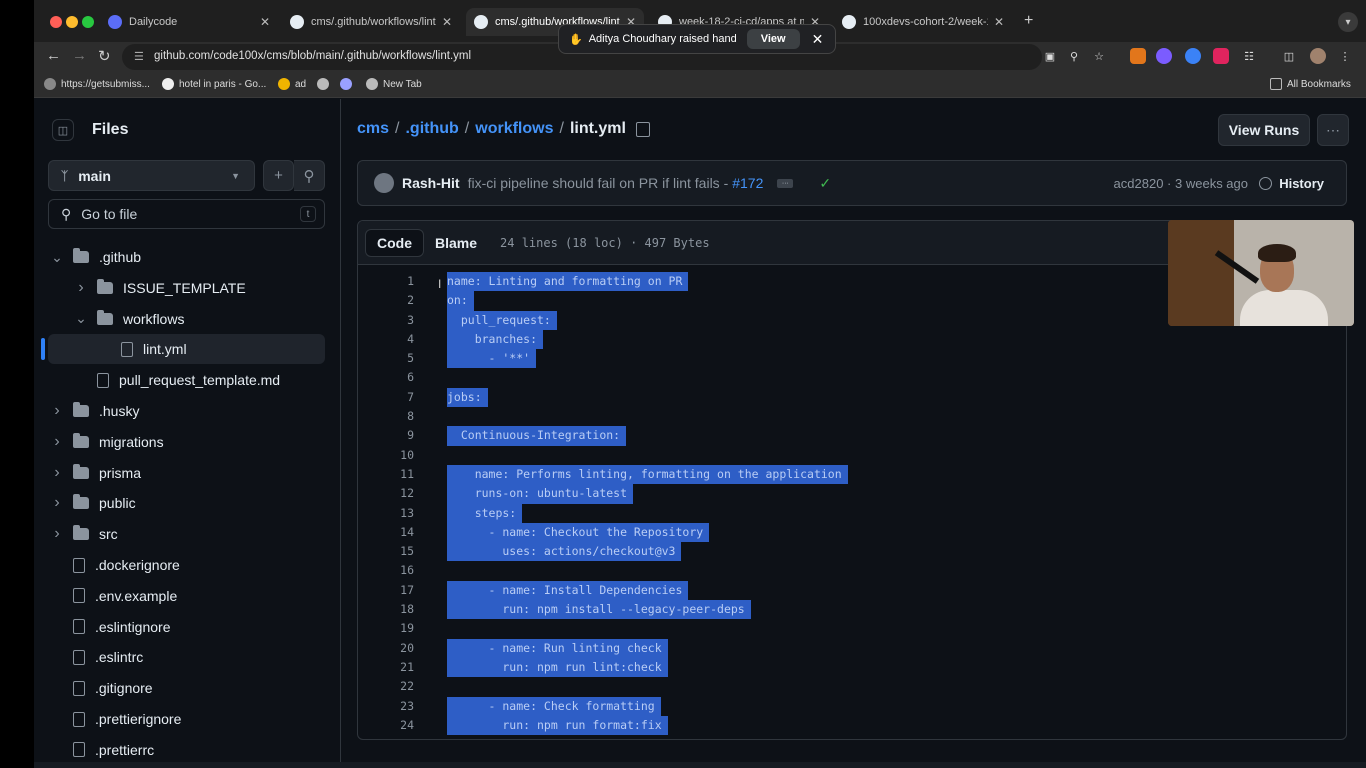  What do you see at coordinates (401, 686) in the screenshot?
I see `line-number: 22` at bounding box center [401, 686].